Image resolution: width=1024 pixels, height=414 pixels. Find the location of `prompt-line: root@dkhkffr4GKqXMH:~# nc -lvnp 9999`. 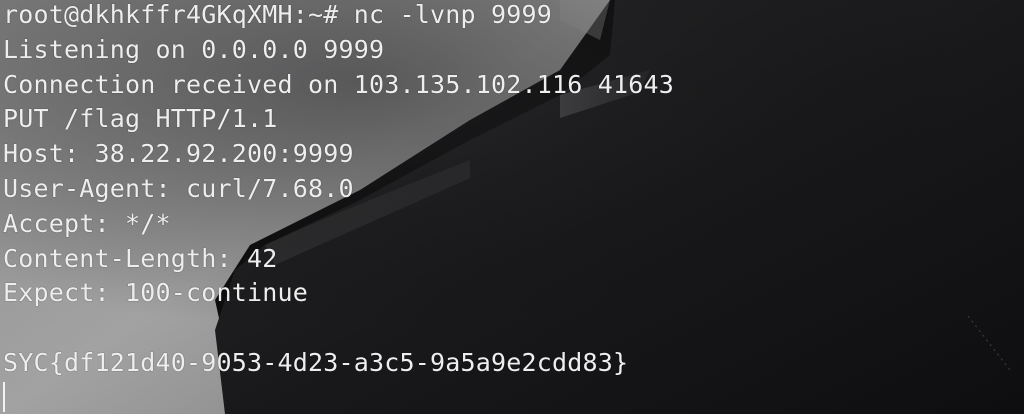

prompt-line: root@dkhkffr4GKqXMH:~# nc -lvnp 9999 is located at coordinates (338, 16).